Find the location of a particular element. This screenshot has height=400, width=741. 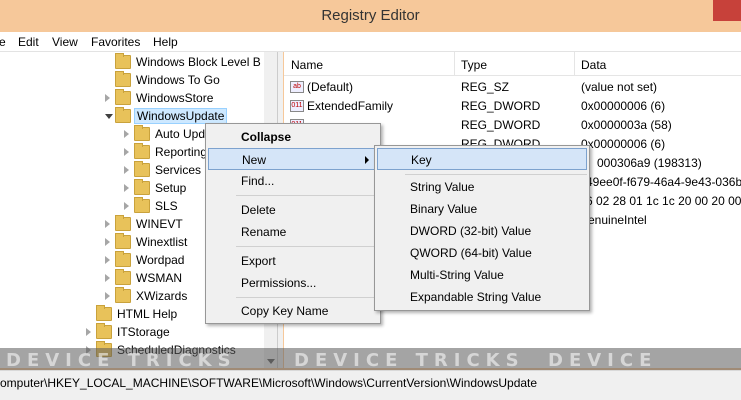

menu-item-dword-value: DWORD (32-bit) Value is located at coordinates (482, 231).